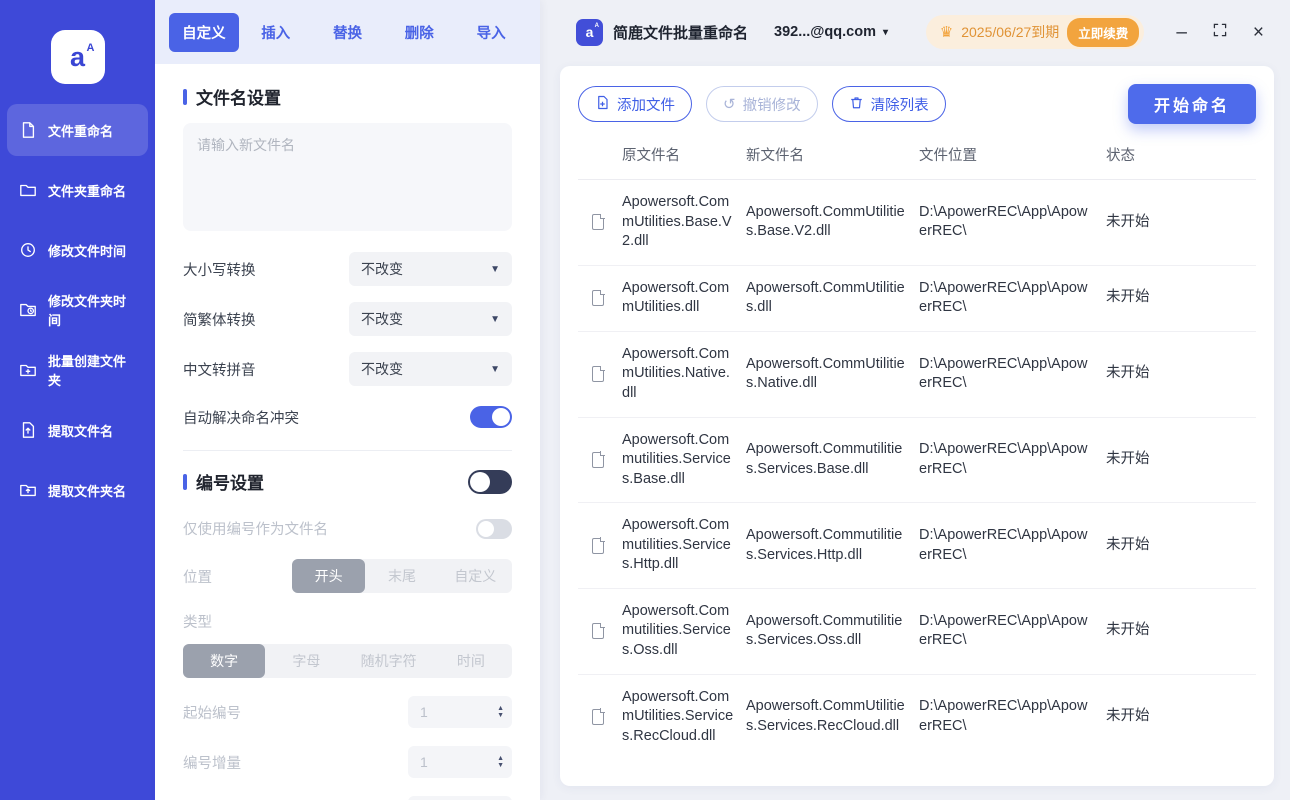 The image size is (1290, 800). I want to click on app-title: 简鹿文件批量重命名, so click(681, 33).